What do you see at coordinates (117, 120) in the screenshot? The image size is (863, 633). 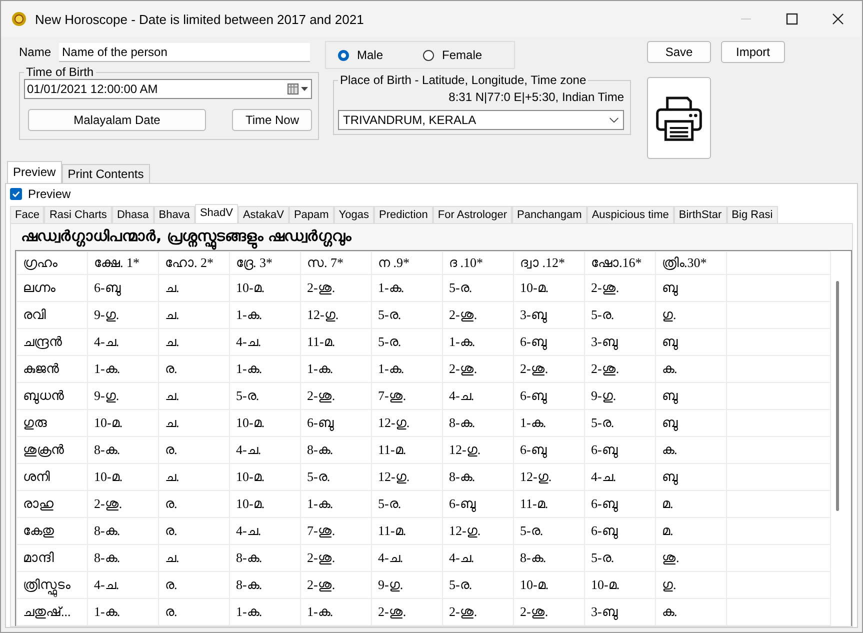 I see `malayalam-date-button: Malayalam Date` at bounding box center [117, 120].